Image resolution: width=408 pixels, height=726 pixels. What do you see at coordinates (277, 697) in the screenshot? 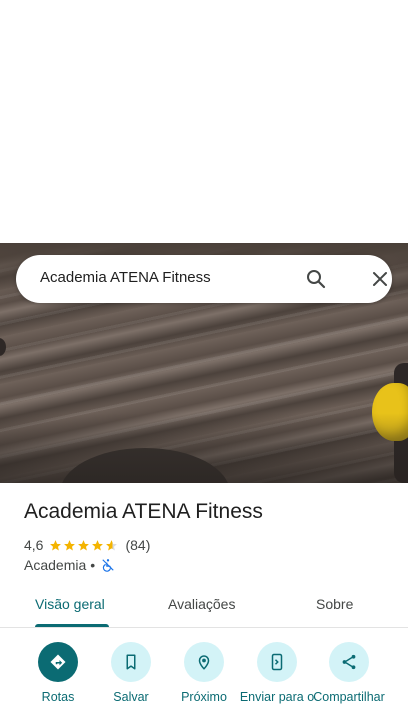
I see `send-to-phone-label: Enviar para o` at bounding box center [277, 697].